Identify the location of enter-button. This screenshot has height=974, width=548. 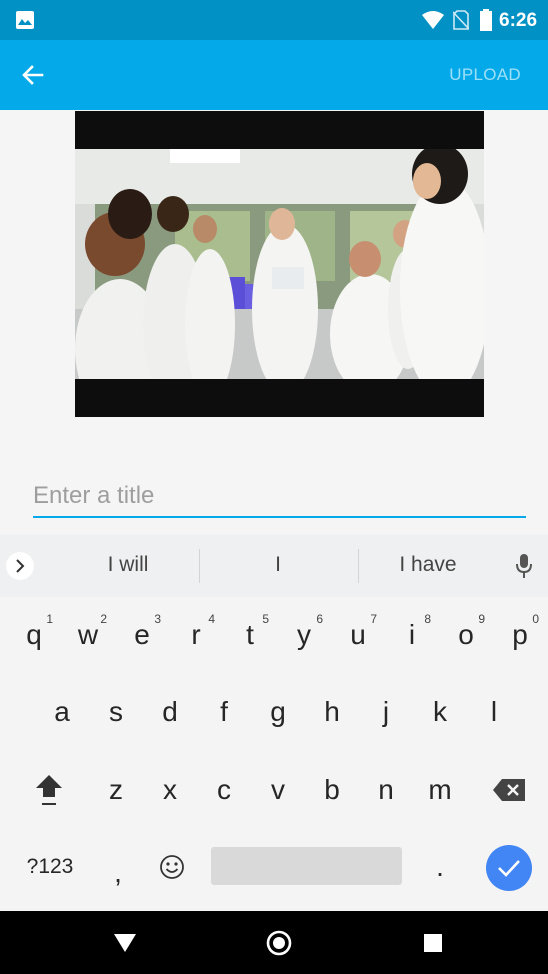
(509, 868).